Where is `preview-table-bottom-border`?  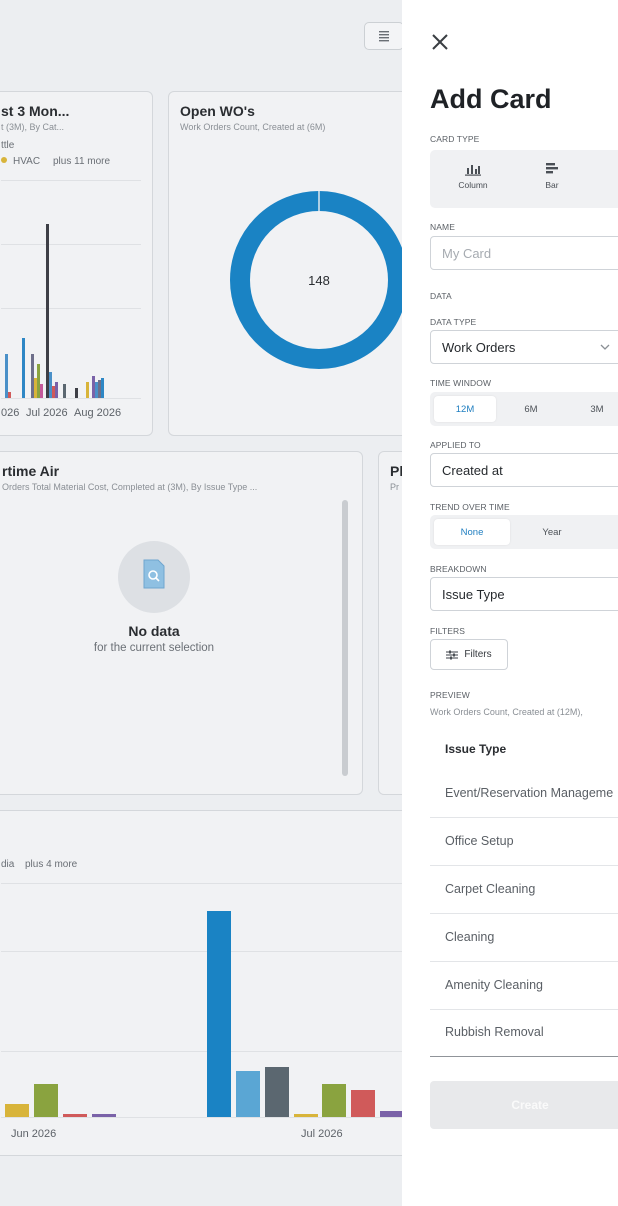 preview-table-bottom-border is located at coordinates (524, 1056).